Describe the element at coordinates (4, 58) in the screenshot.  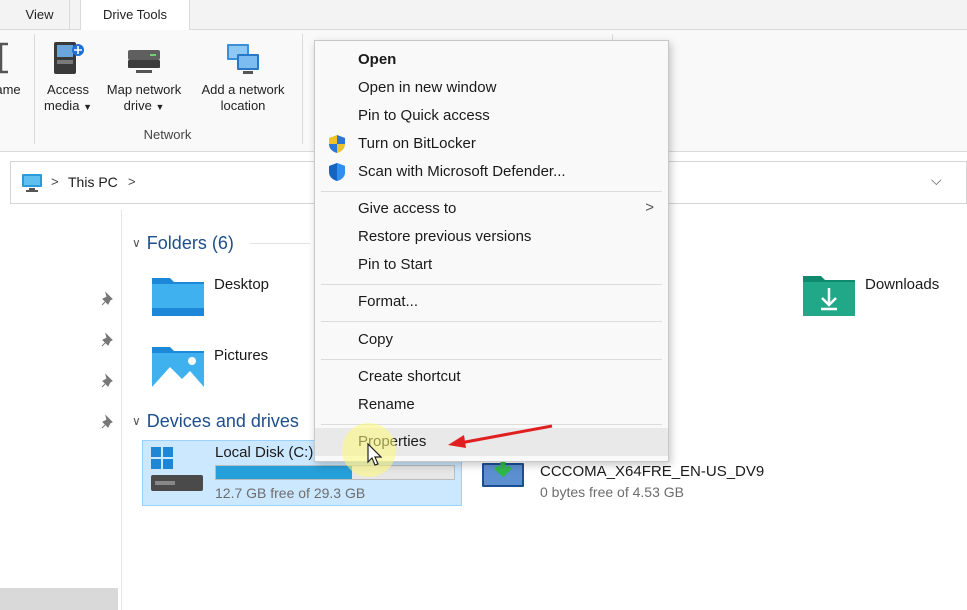
I see `rename-icon` at that location.